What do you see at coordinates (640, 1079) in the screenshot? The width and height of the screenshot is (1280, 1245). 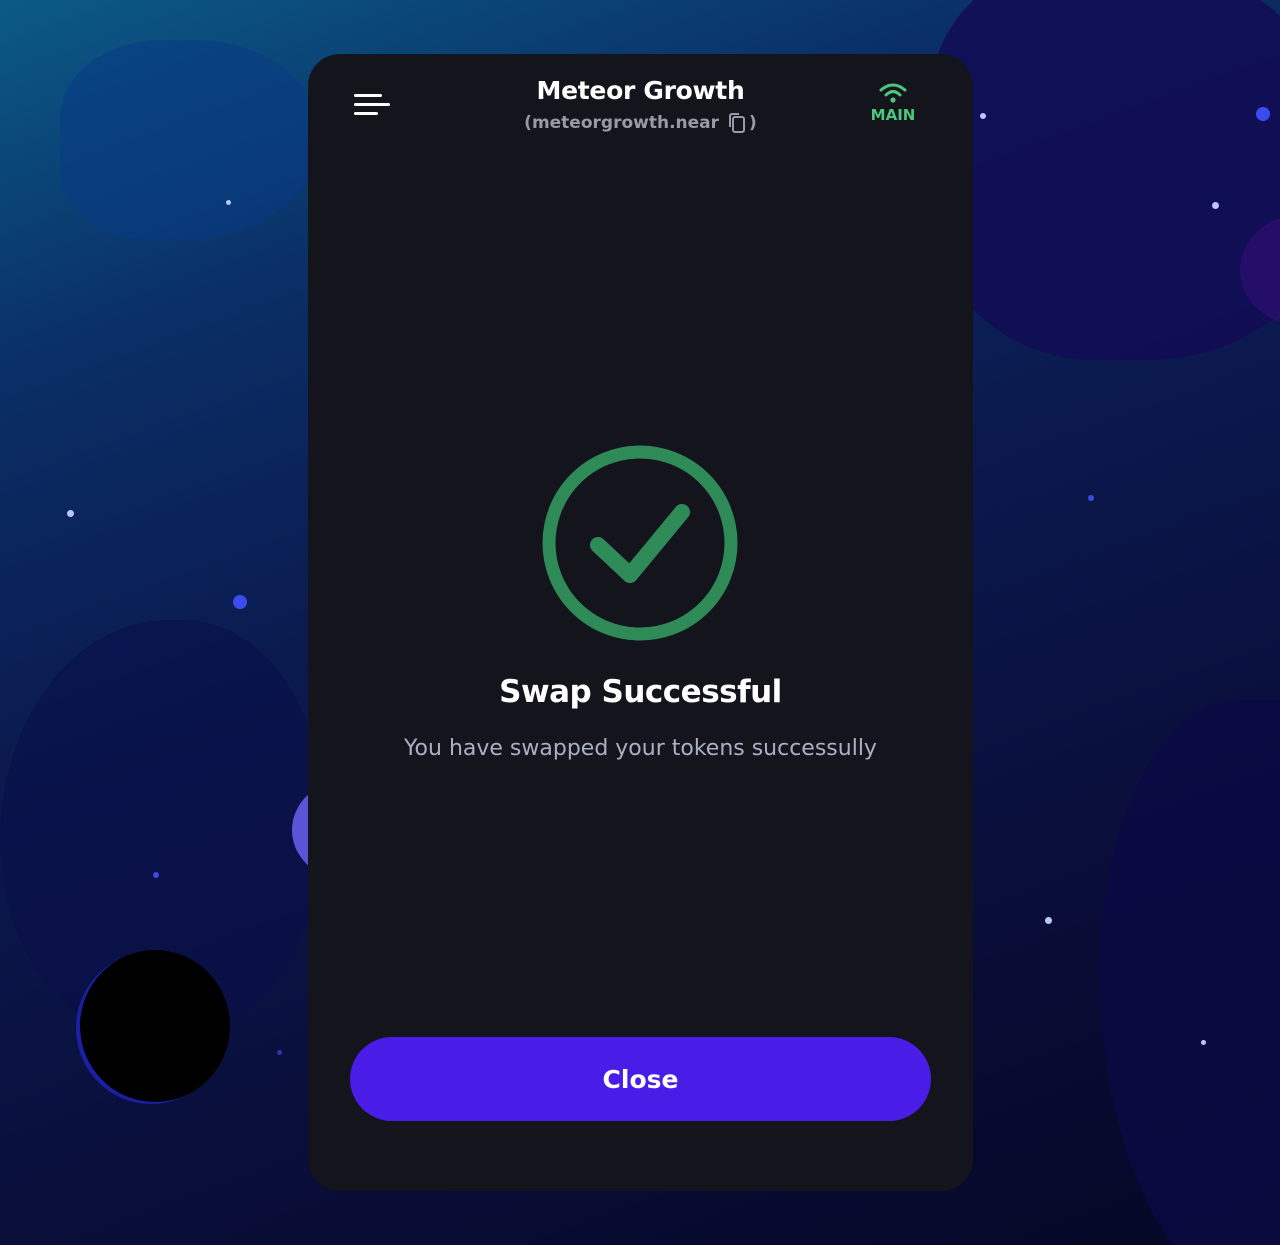 I see `close-button: Close` at bounding box center [640, 1079].